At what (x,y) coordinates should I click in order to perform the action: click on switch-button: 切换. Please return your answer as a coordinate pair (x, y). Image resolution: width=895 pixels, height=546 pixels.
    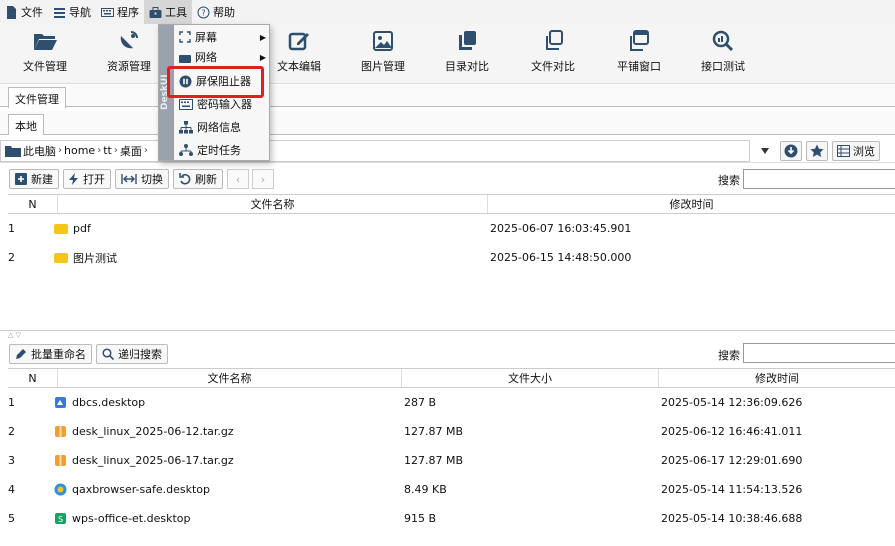
    Looking at the image, I should click on (142, 179).